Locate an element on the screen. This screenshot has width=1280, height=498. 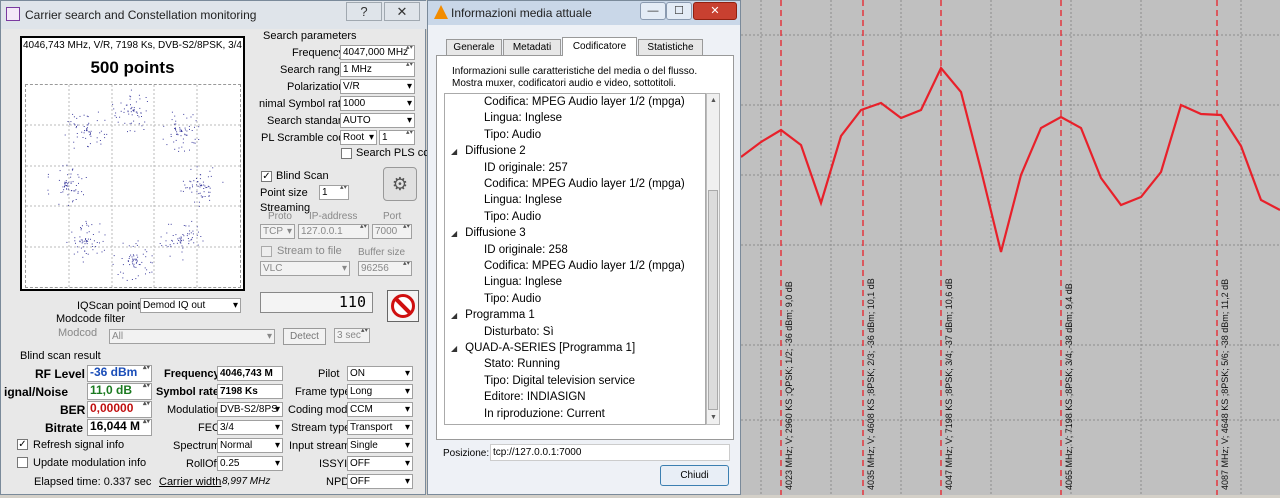
port-input: 7000 is located at coordinates (392, 231).